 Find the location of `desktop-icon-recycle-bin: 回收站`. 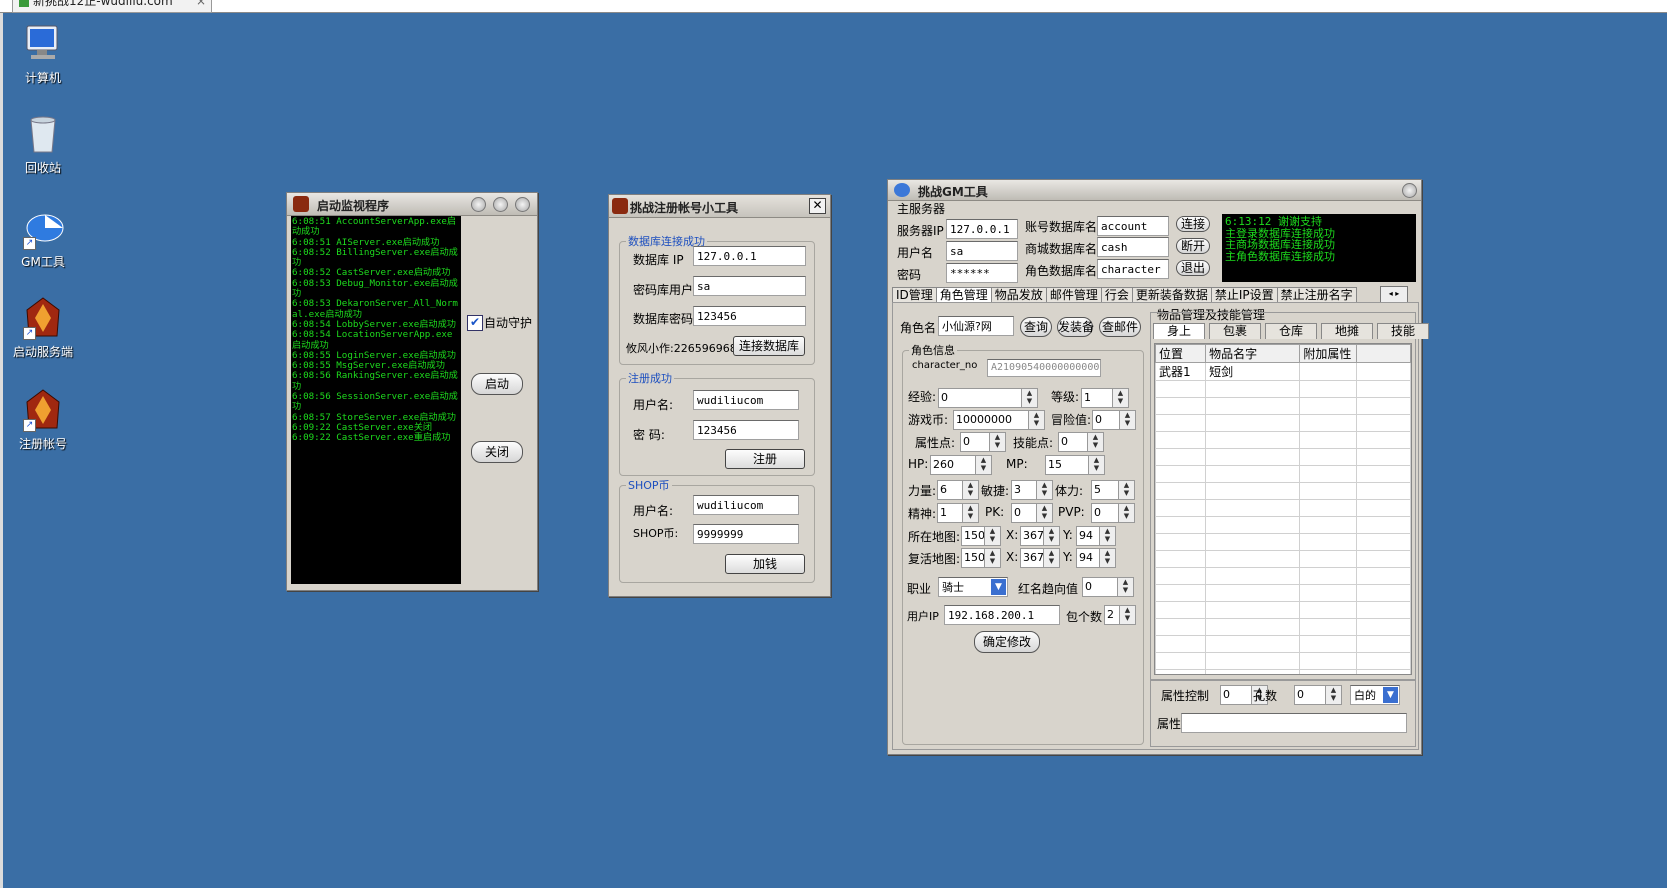

desktop-icon-recycle-bin: 回收站 is located at coordinates (43, 144).